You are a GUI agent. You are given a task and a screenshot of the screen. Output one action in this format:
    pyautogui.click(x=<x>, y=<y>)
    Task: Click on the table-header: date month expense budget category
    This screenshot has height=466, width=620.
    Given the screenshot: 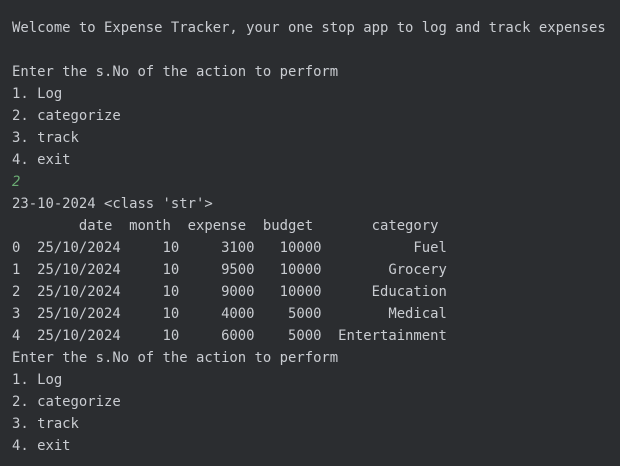 What is the action you would take?
    pyautogui.click(x=225, y=226)
    